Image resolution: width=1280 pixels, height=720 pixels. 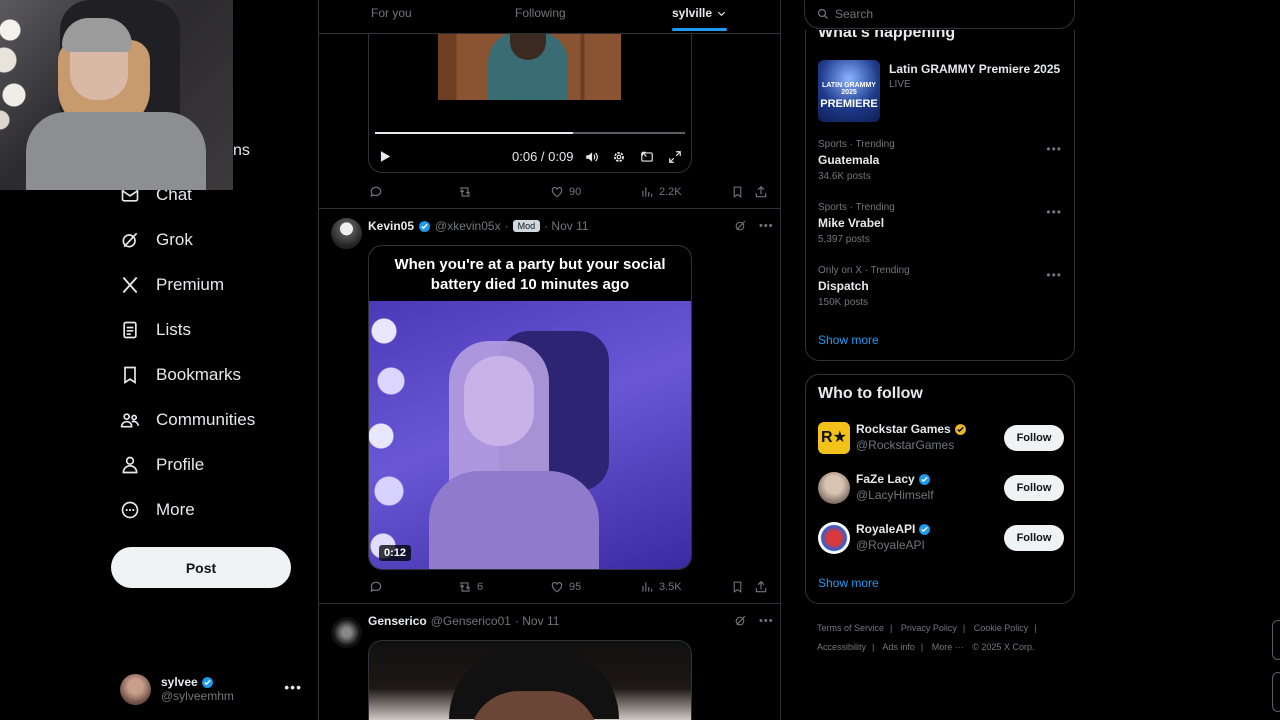 I want to click on analytics-icon, so click(x=647, y=587).